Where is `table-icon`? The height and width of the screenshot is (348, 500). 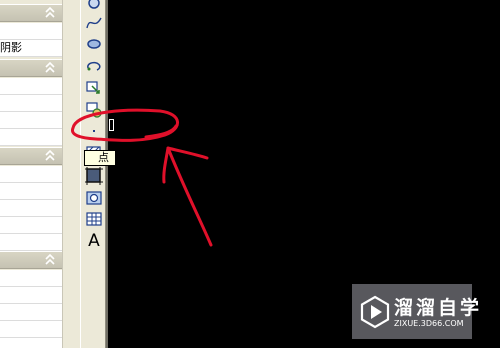 table-icon is located at coordinates (94, 219).